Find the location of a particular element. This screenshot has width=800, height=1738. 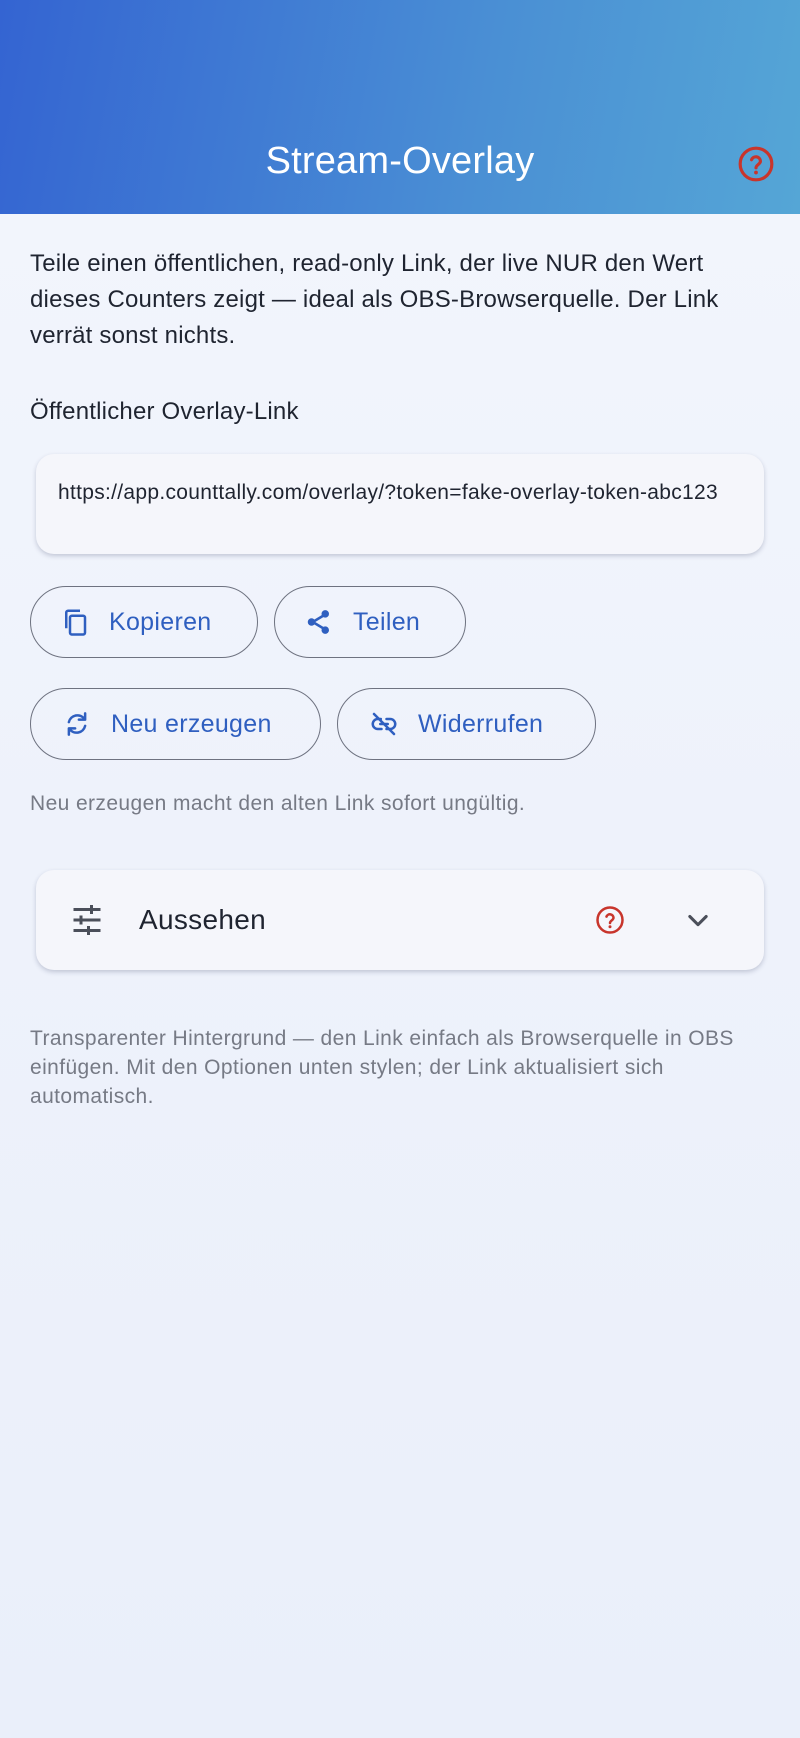

appearance-expander: Aussehen is located at coordinates (400, 920).